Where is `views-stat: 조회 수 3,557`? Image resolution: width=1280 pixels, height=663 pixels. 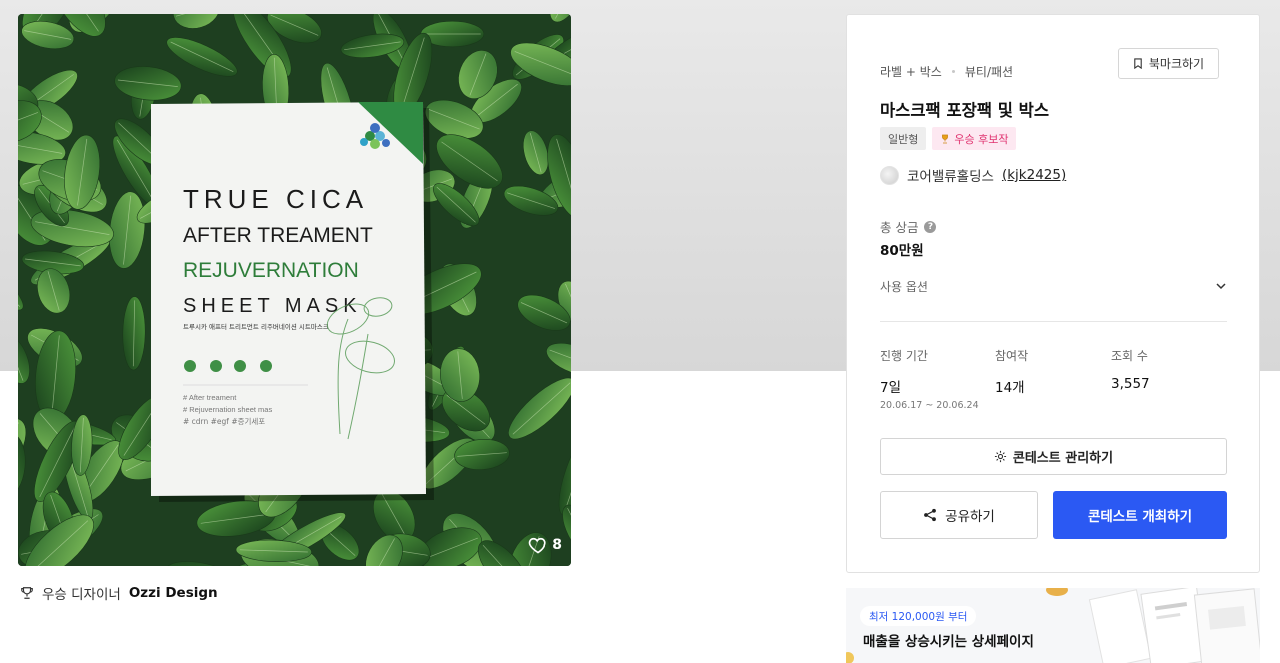 views-stat: 조회 수 3,557 is located at coordinates (1130, 369).